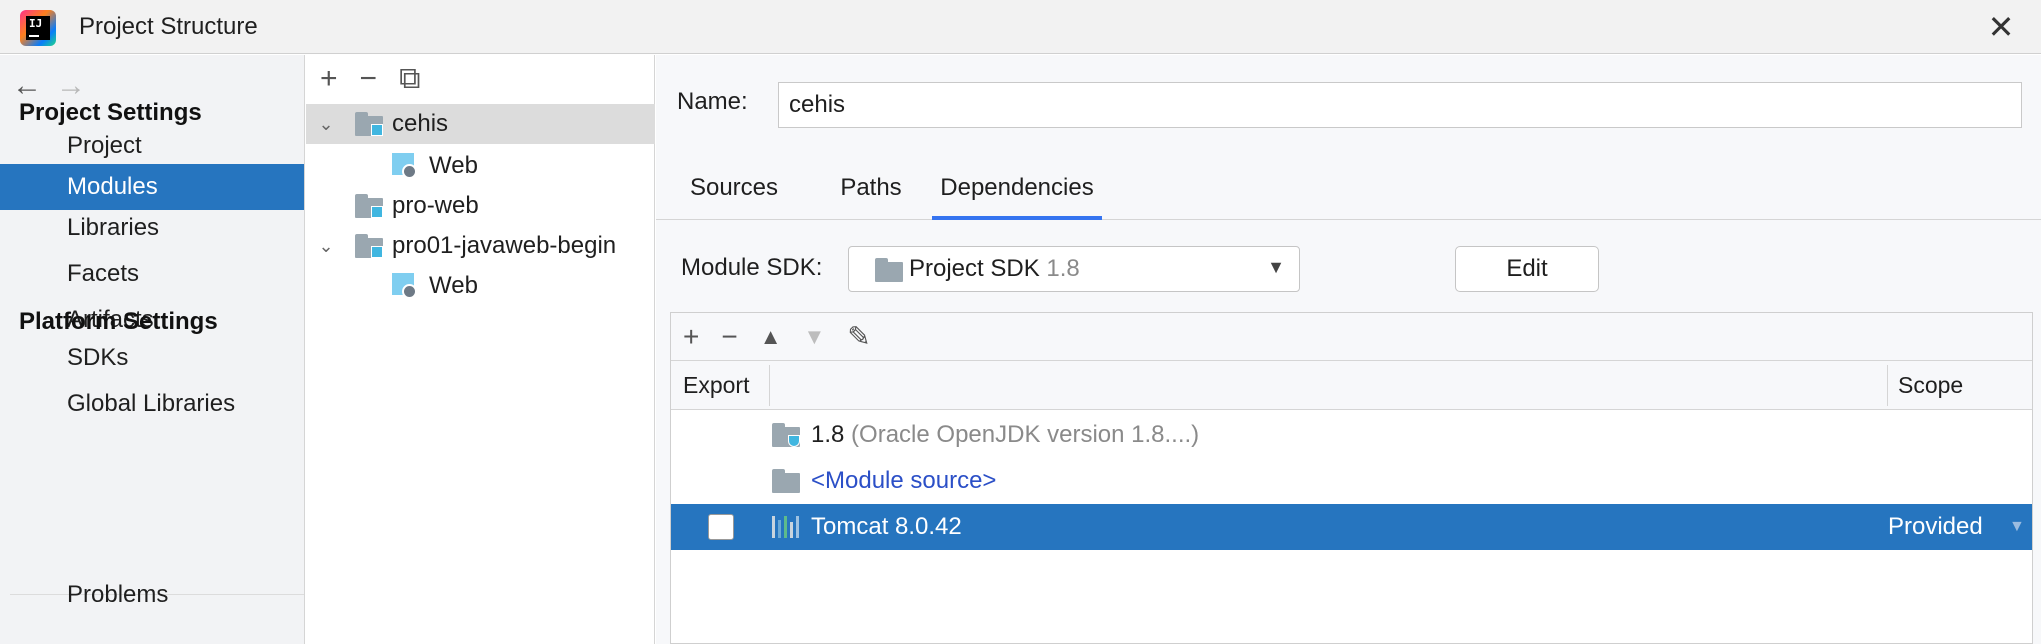 This screenshot has width=2041, height=644. I want to click on jdk-folder-icon, so click(787, 435).